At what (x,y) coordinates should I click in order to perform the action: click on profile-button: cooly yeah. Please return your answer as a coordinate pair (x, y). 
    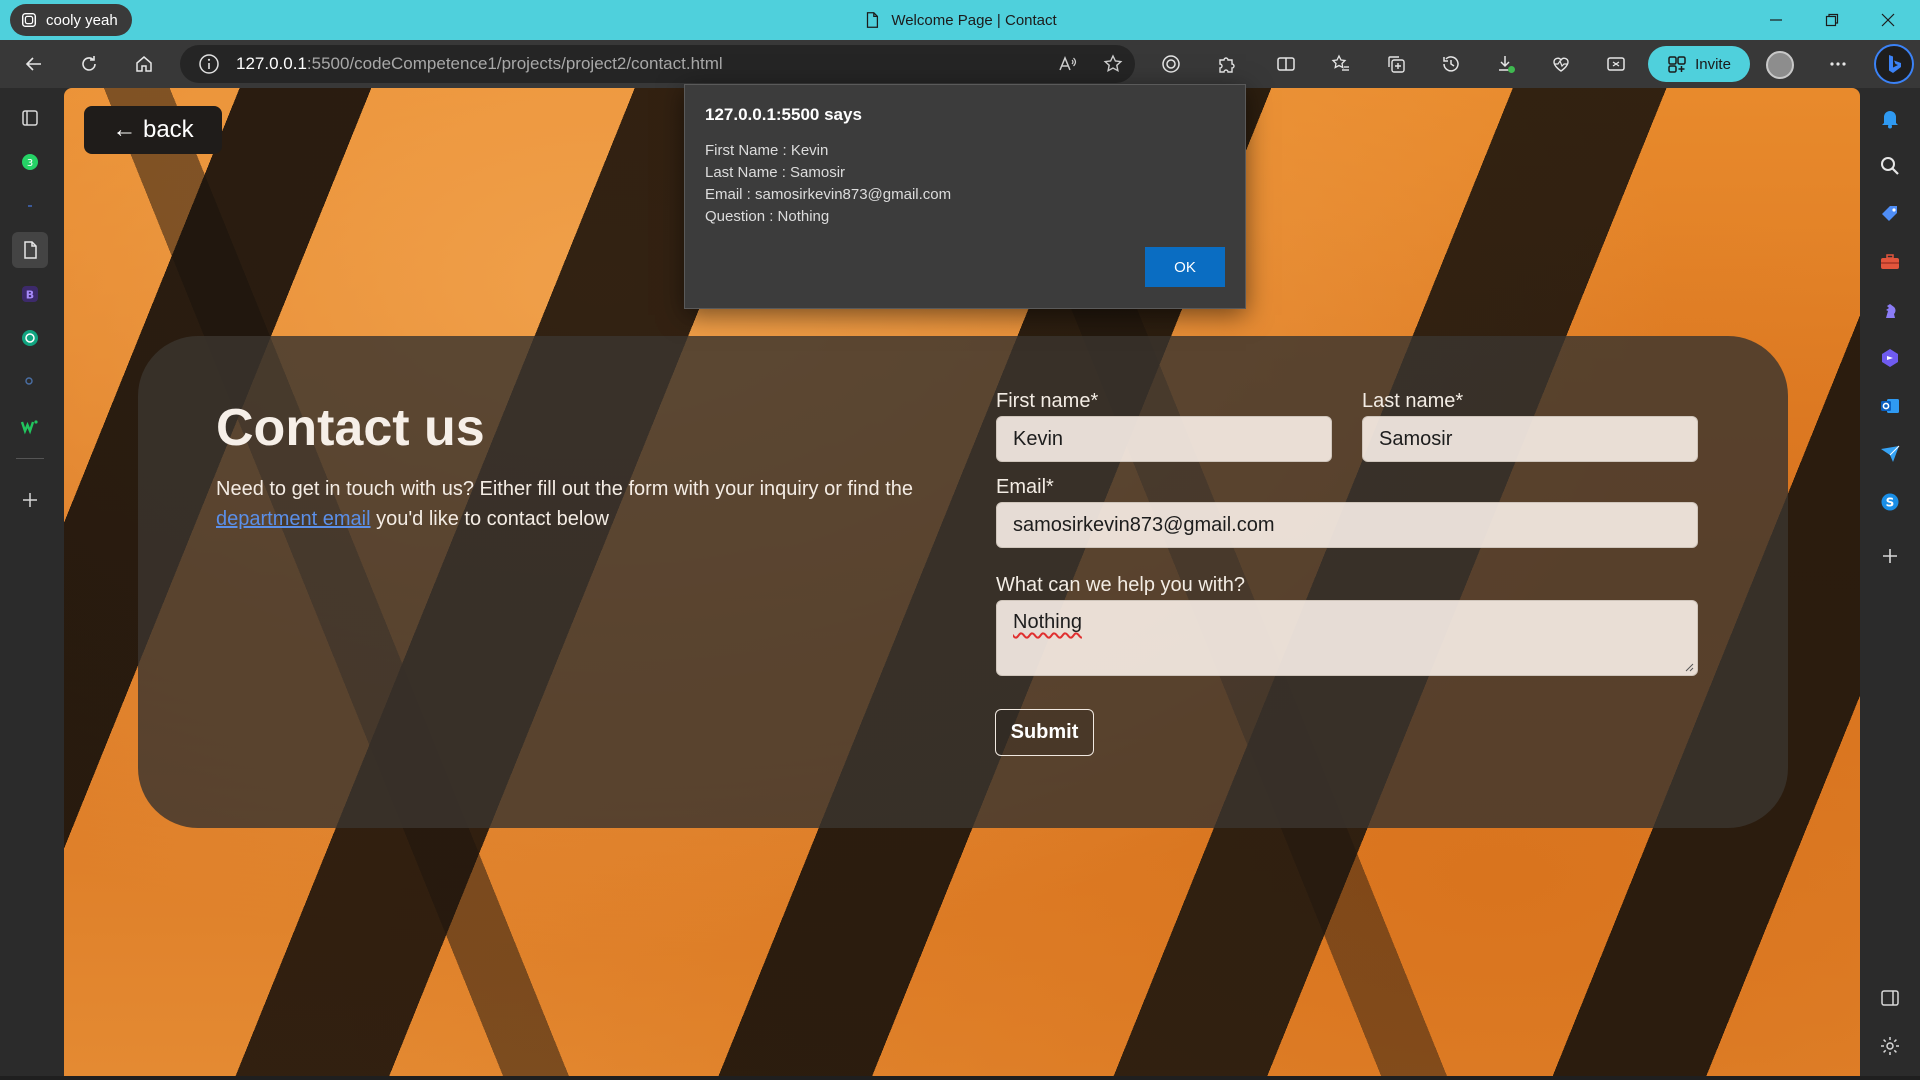
    Looking at the image, I should click on (71, 20).